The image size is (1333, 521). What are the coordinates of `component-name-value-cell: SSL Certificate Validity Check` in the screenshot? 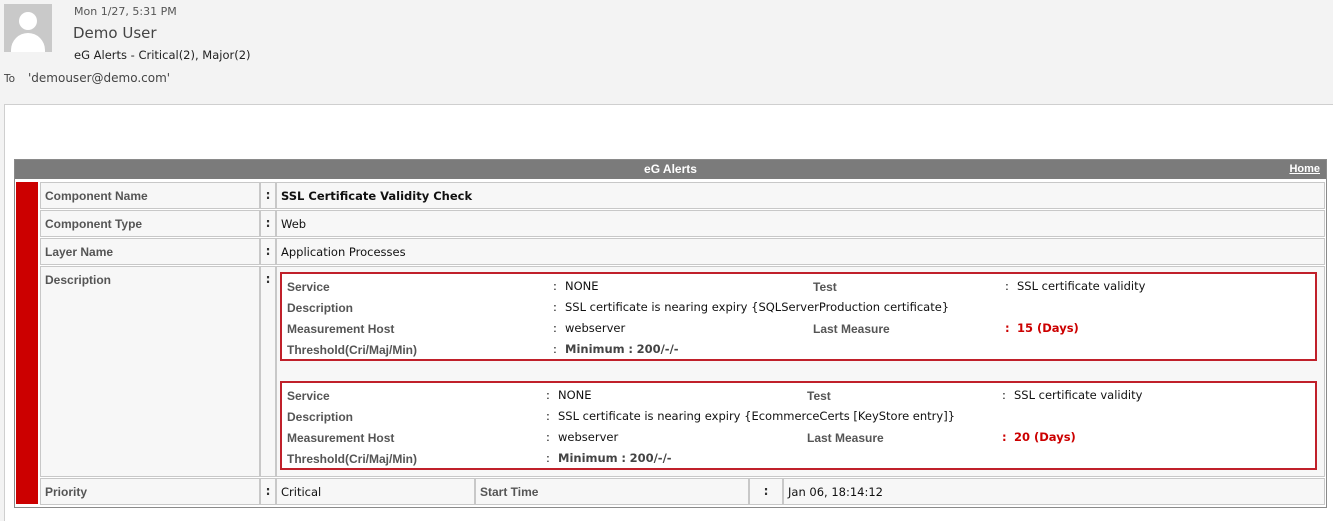 It's located at (800, 195).